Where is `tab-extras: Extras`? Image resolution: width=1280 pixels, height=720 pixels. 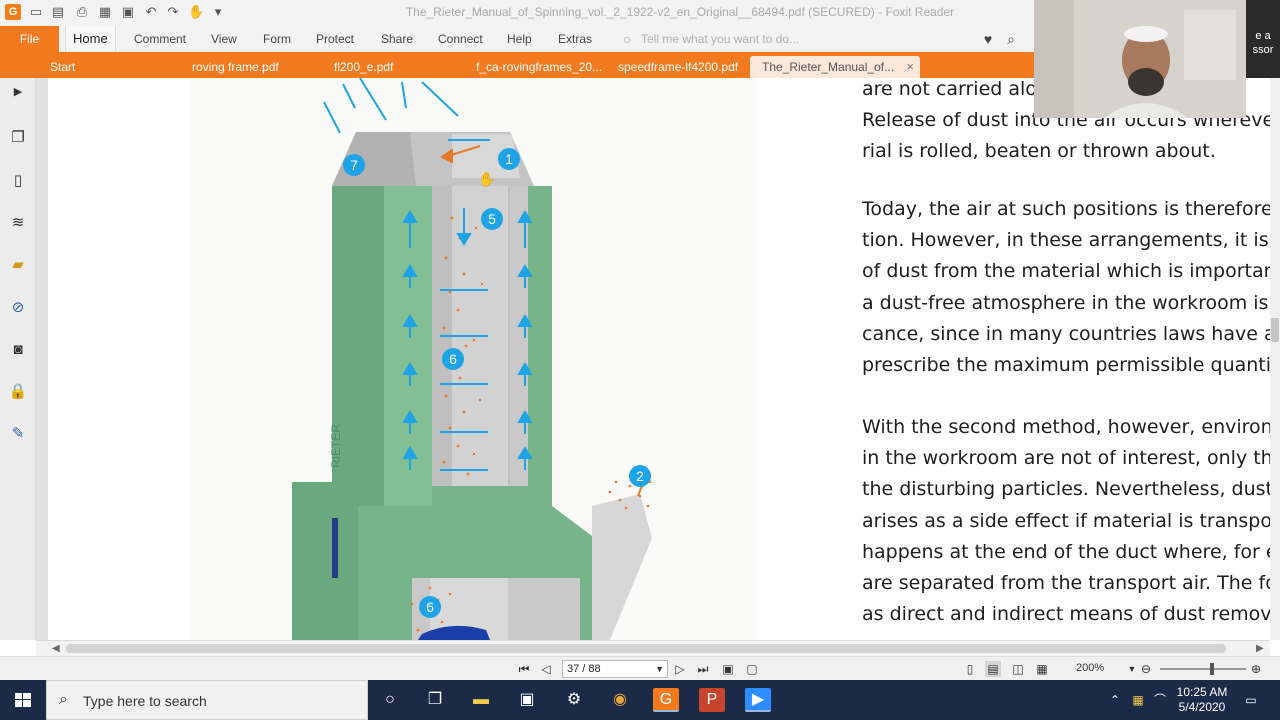 tab-extras: Extras is located at coordinates (575, 39).